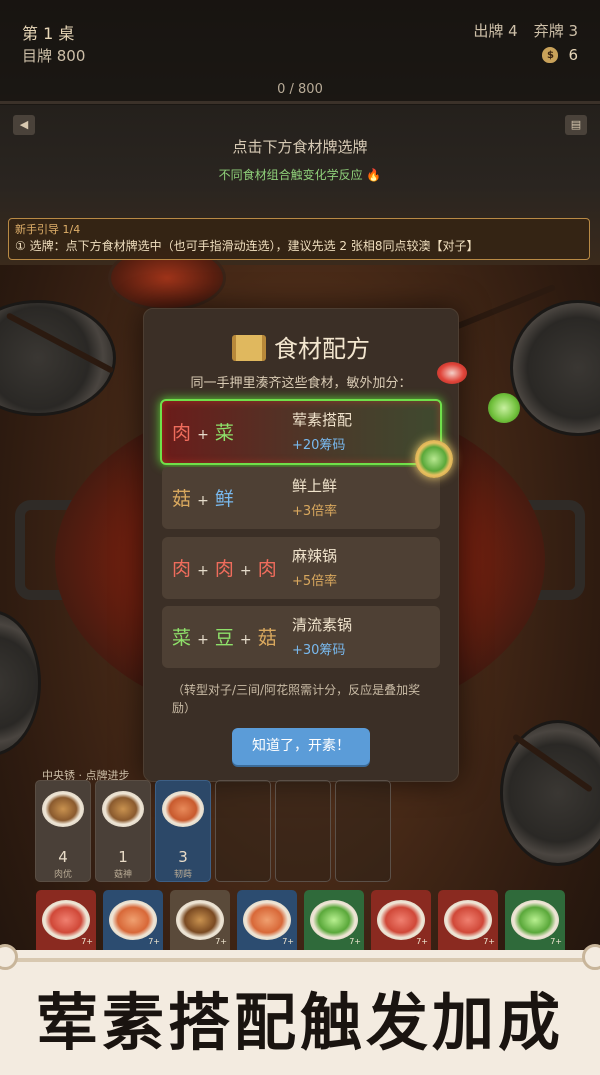 This screenshot has height=1075, width=600. I want to click on menu-button: ▤, so click(576, 125).